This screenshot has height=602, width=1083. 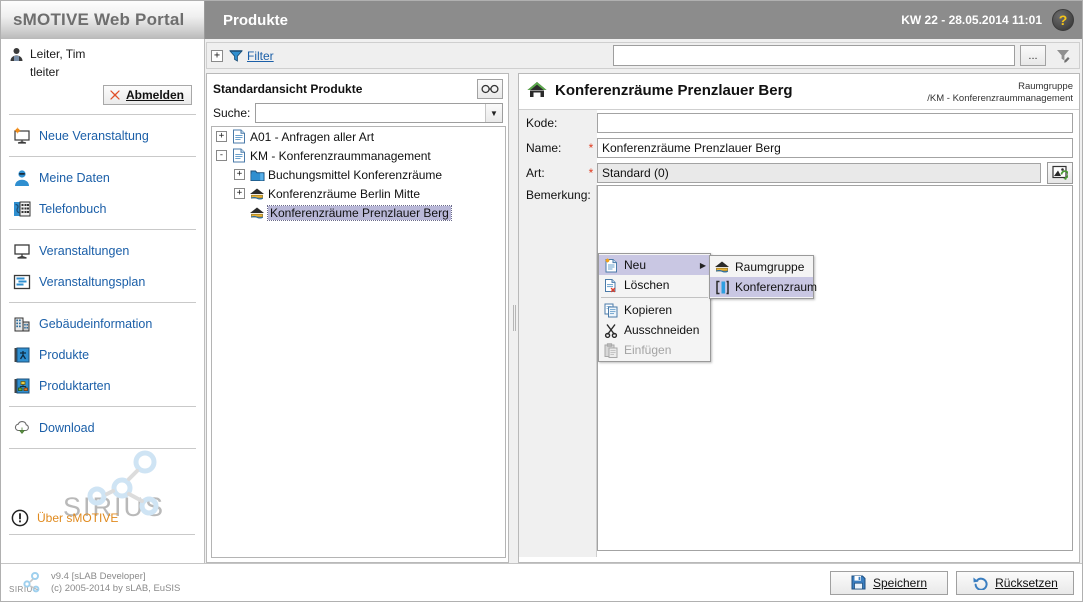 What do you see at coordinates (217, 55) in the screenshot?
I see `filter-expander-icon: +` at bounding box center [217, 55].